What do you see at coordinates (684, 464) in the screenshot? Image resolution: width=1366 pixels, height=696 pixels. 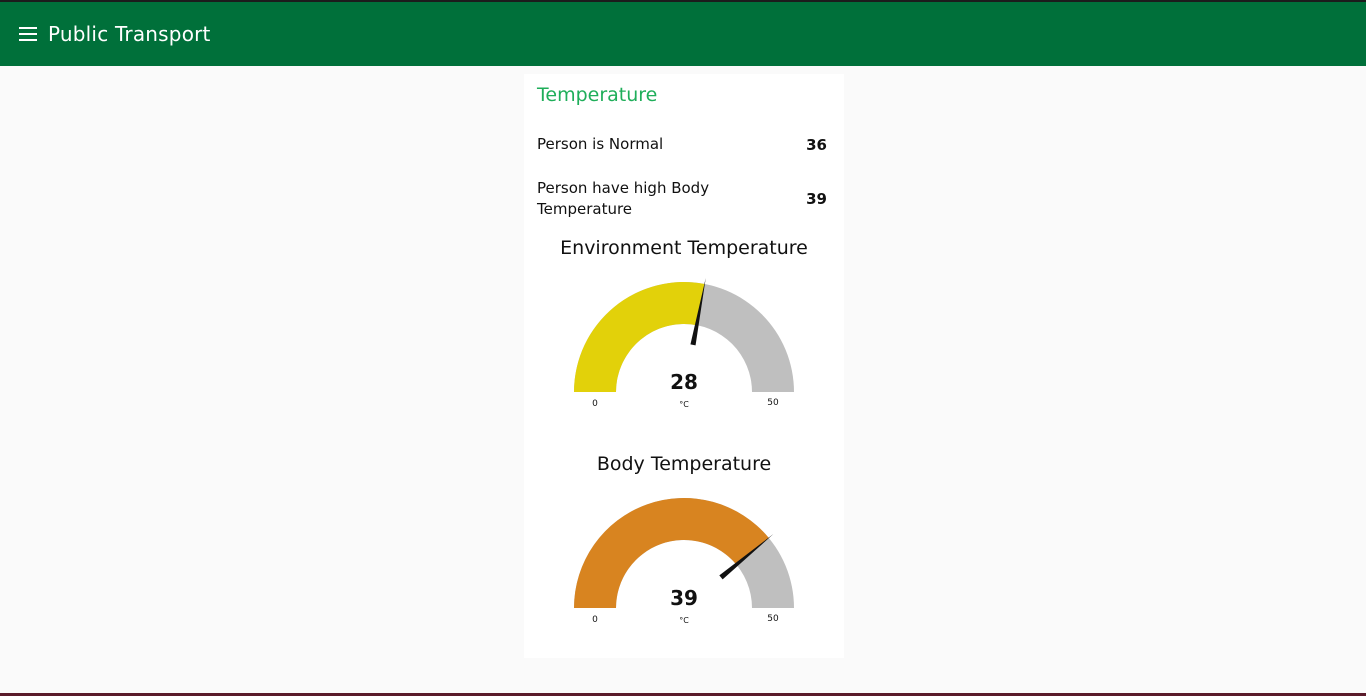 I see `gauge-title-body: Body Temperature` at bounding box center [684, 464].